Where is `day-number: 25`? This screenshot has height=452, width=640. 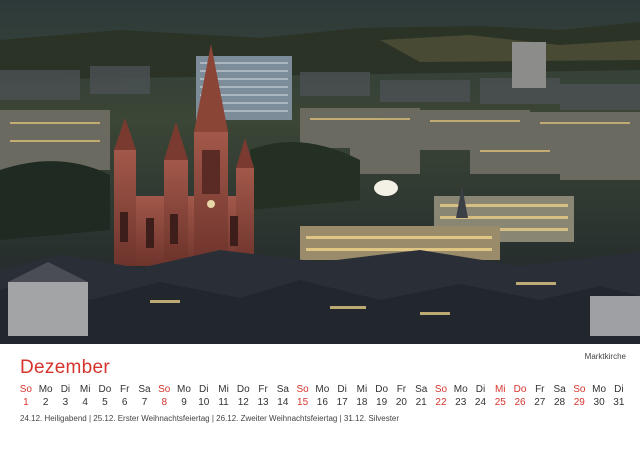 day-number: 25 is located at coordinates (500, 402).